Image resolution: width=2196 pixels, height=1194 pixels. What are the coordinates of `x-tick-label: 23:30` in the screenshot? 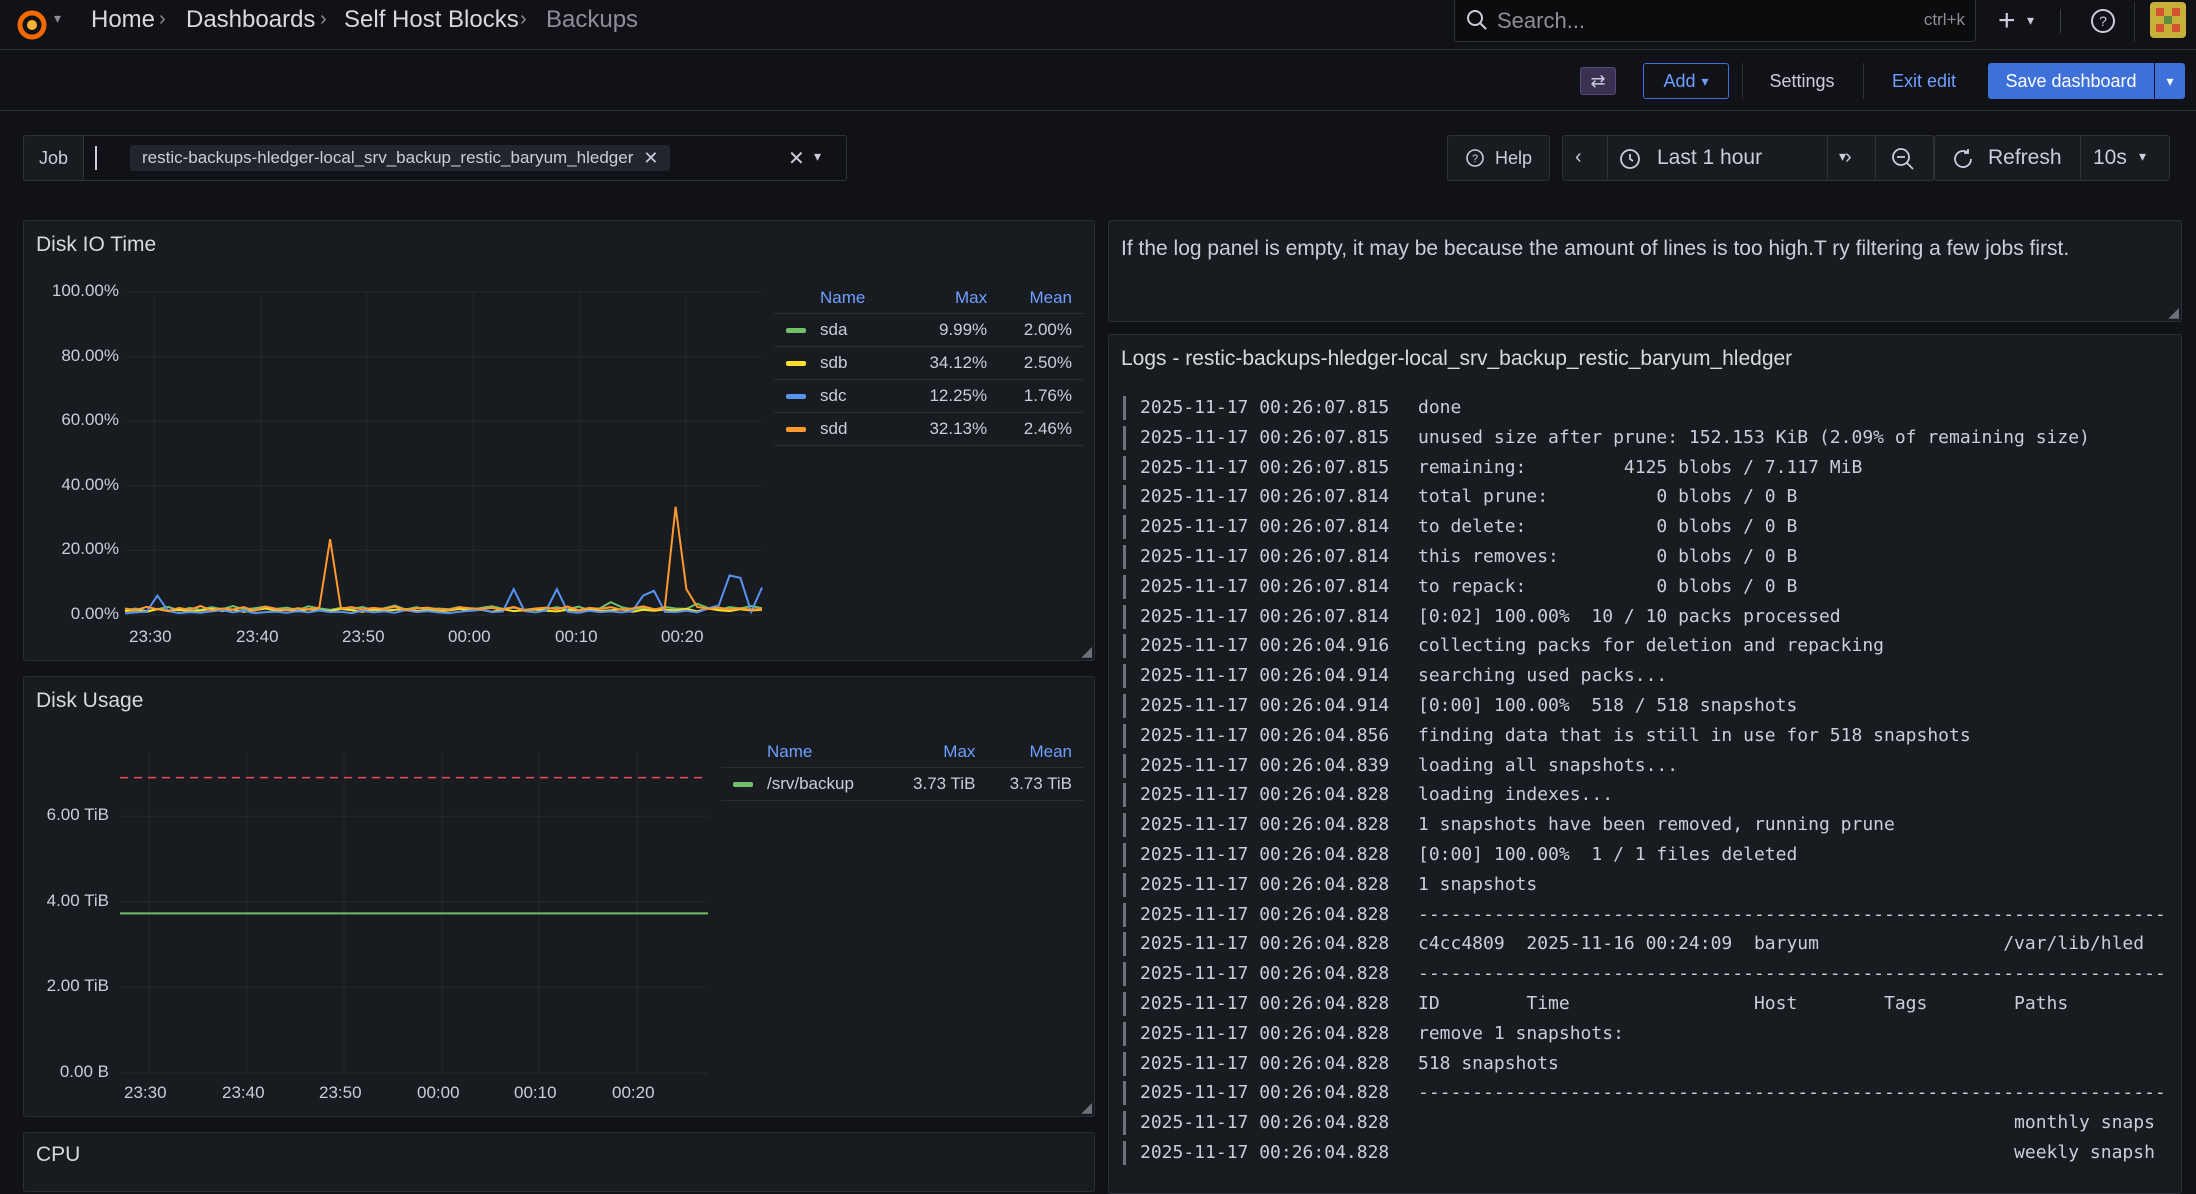 It's located at (145, 1092).